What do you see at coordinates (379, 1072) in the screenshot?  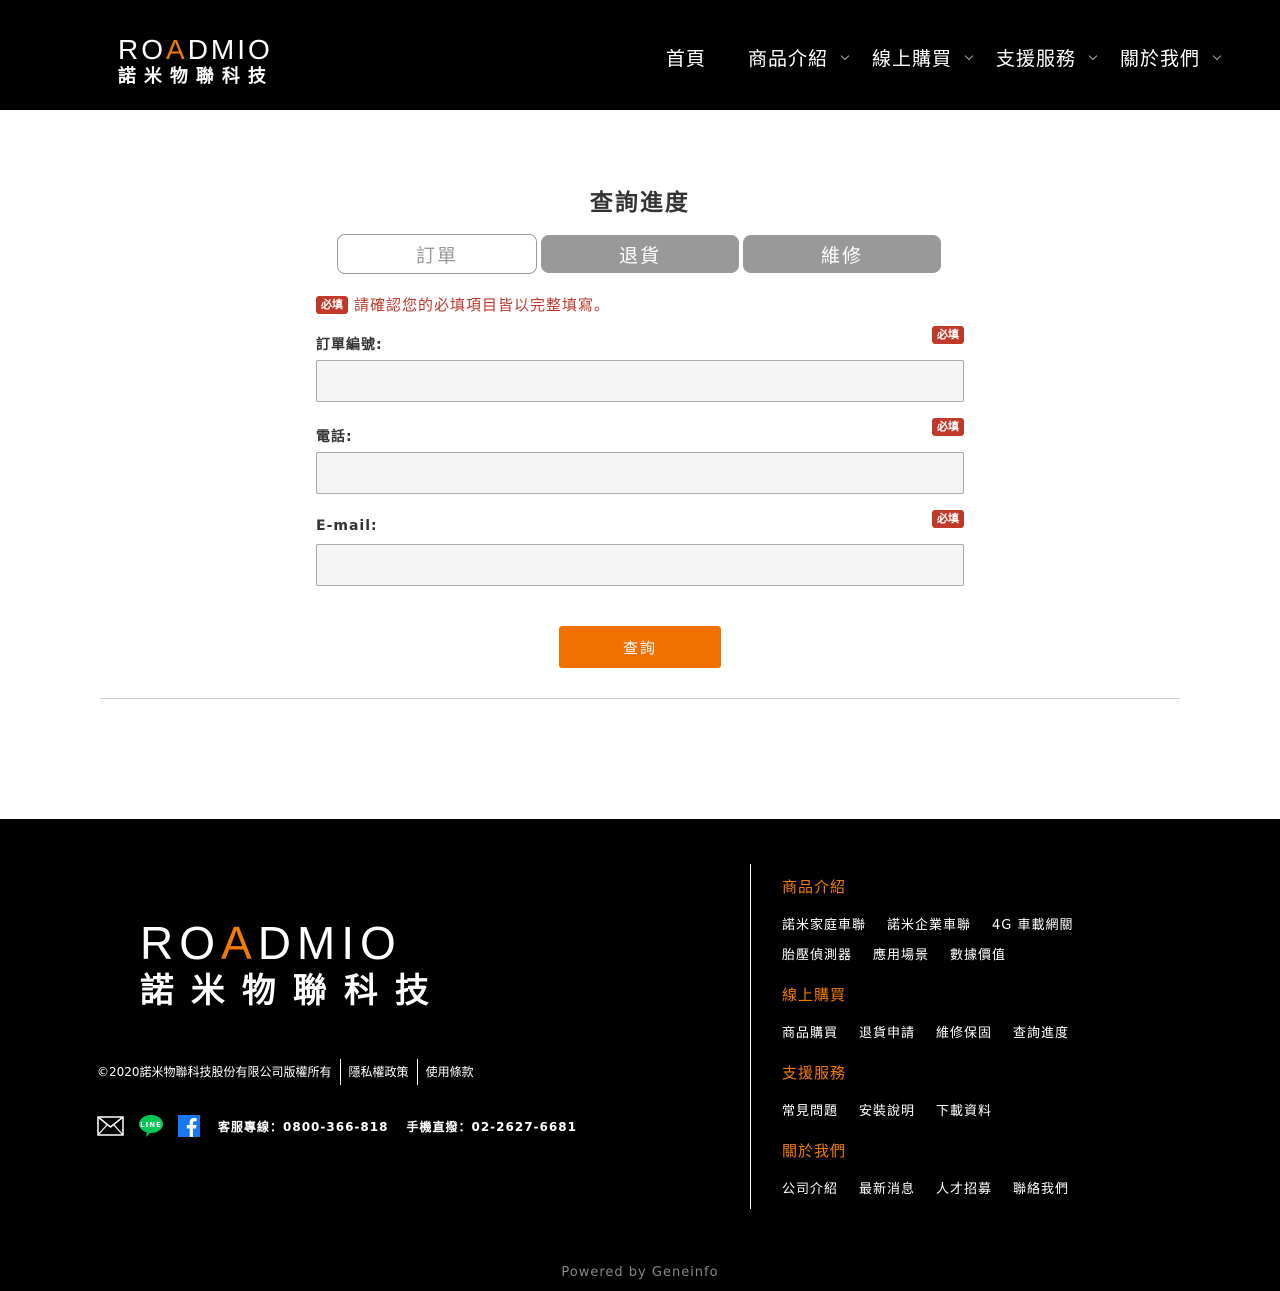 I see `privacy-link: 隱私權政策` at bounding box center [379, 1072].